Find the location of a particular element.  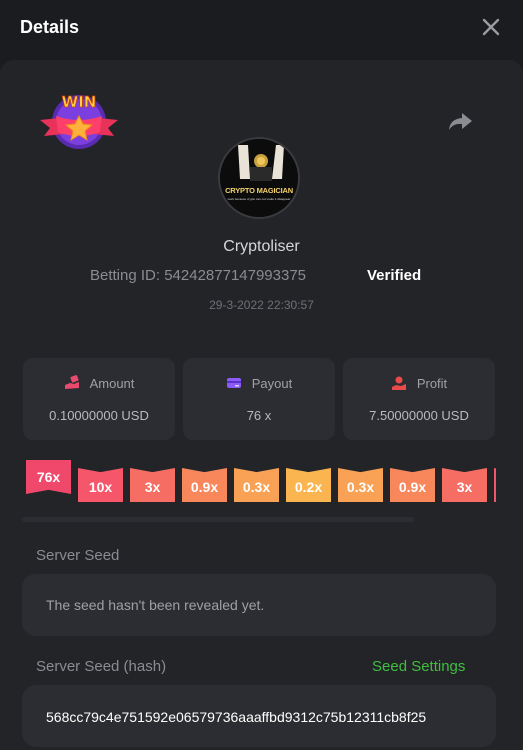

stat-profit: Profit 7.50000000 USD is located at coordinates (419, 399).